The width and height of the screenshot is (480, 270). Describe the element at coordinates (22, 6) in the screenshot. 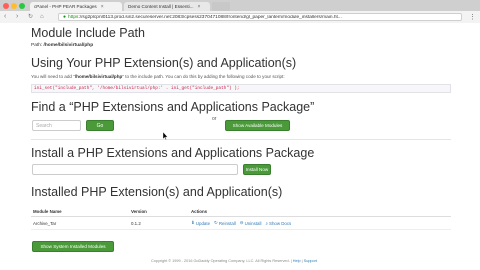

I see `maximize-window-icon` at that location.